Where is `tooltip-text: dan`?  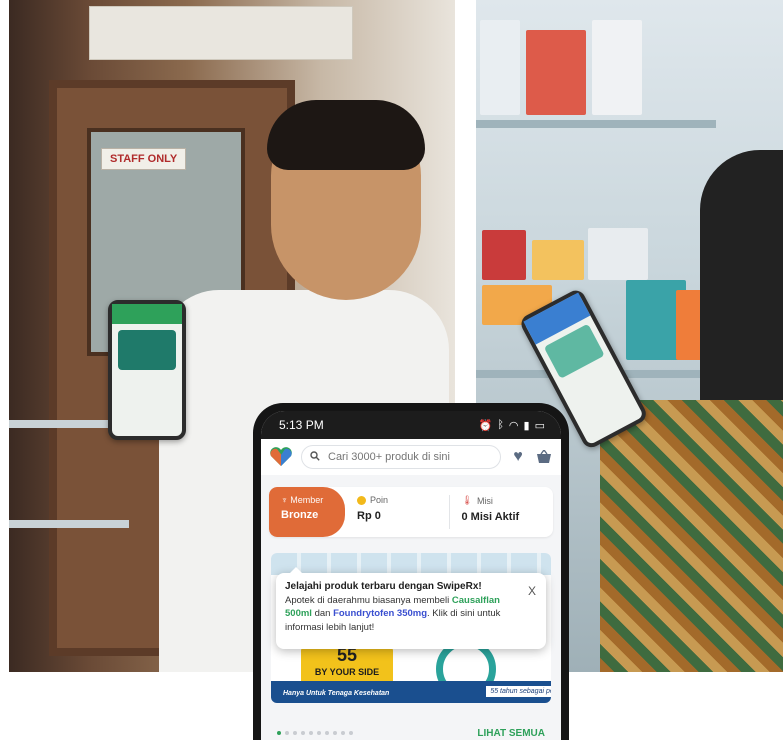
tooltip-text: dan is located at coordinates (322, 613).